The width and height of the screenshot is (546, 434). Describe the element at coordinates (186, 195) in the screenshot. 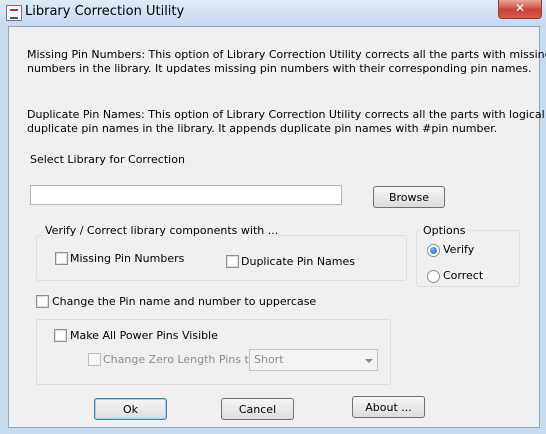

I see `library-path-input` at that location.